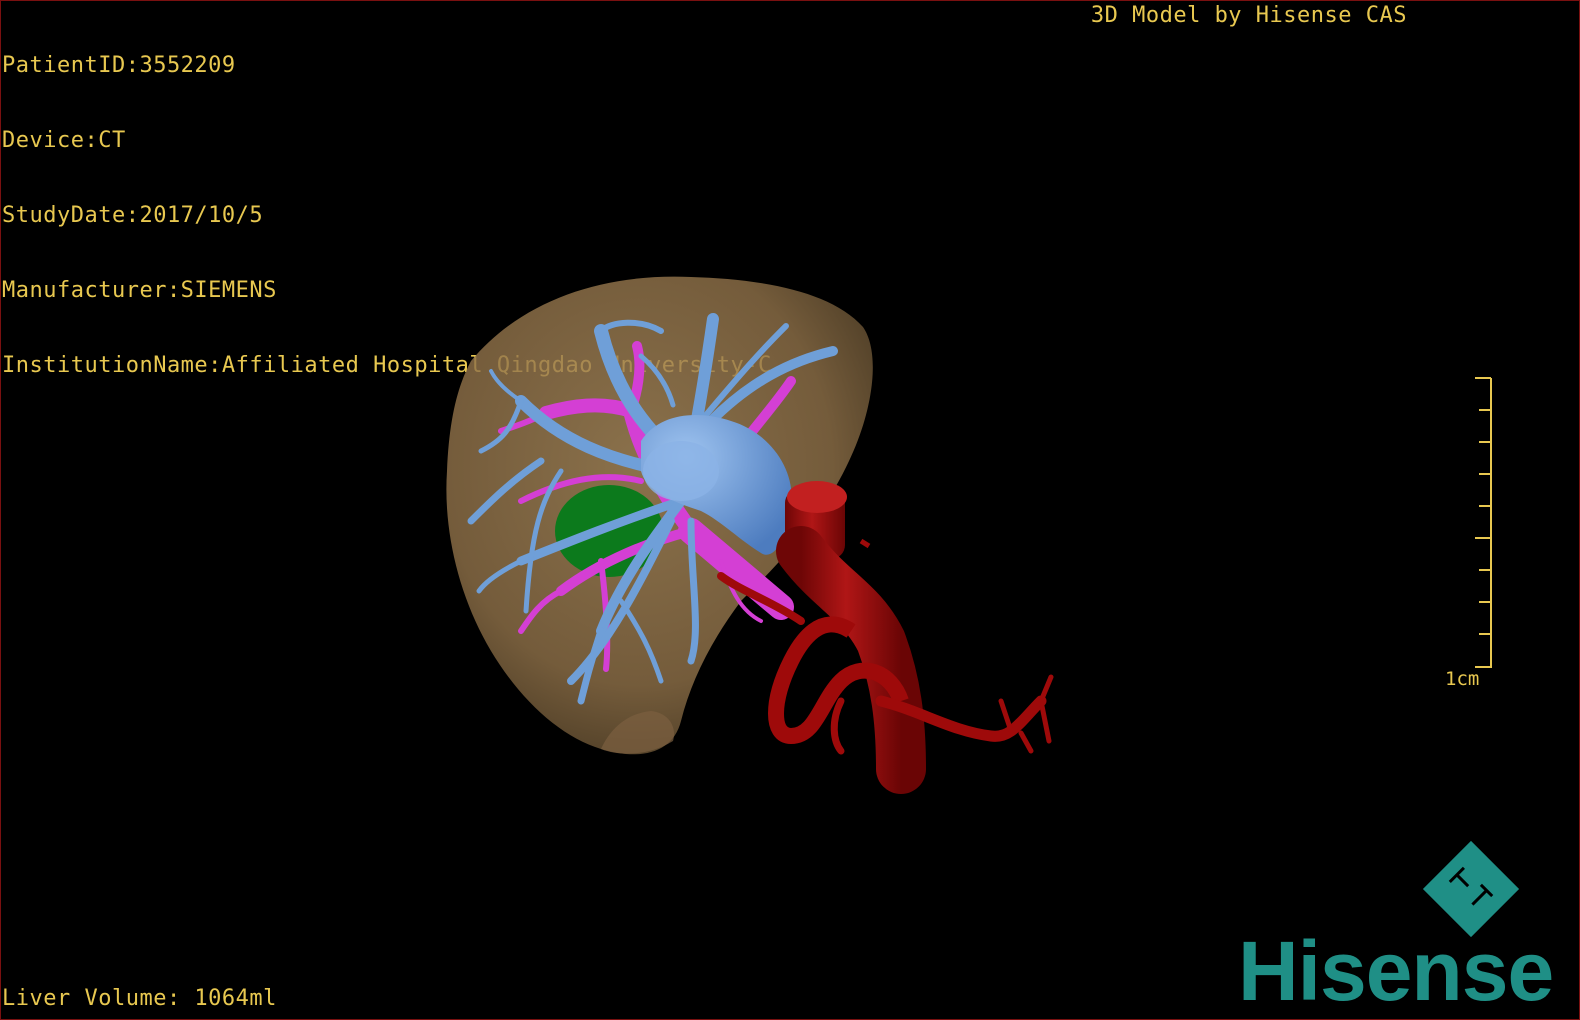  Describe the element at coordinates (1462, 679) in the screenshot. I see `scale-label: 1cm` at that location.